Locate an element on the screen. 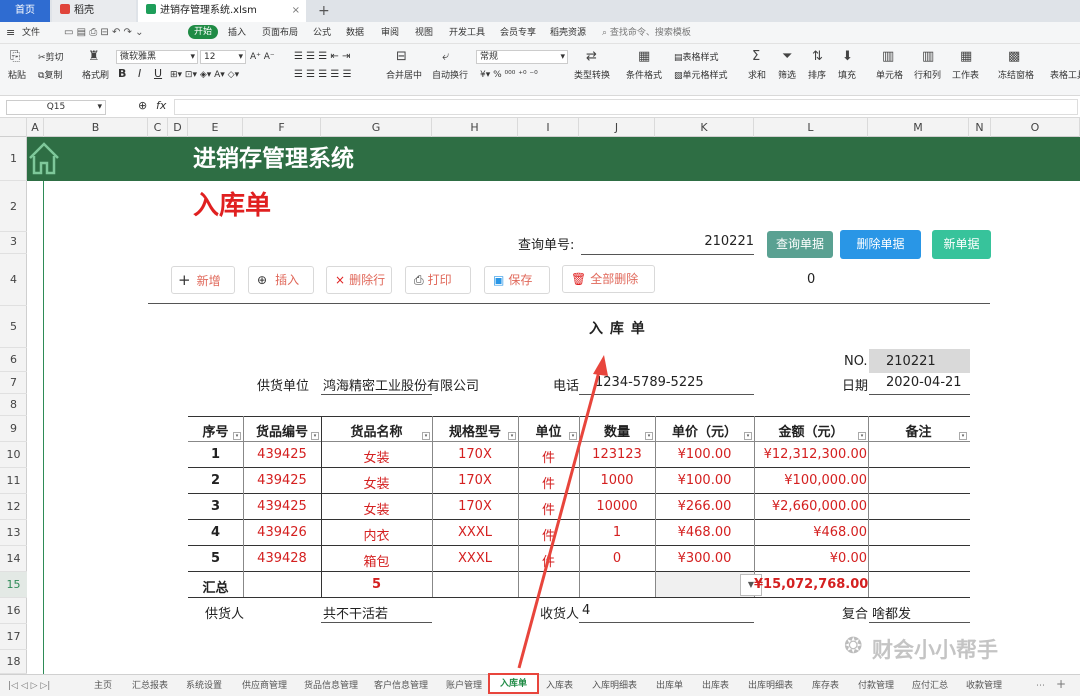  sheet-tab-active: 入库单 is located at coordinates (514, 683).